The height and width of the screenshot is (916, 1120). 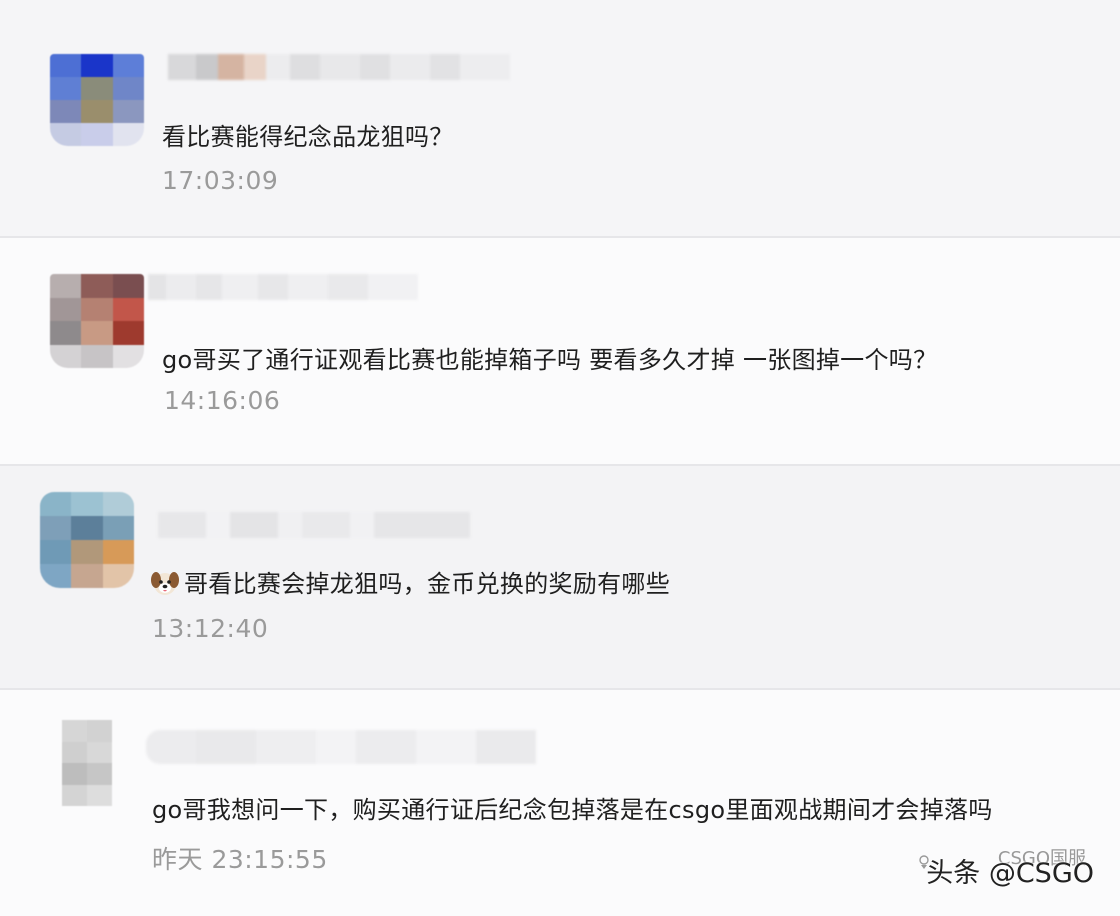 What do you see at coordinates (308, 137) in the screenshot?
I see `comment-message: 看比赛能得纪念品龙狙吗？` at bounding box center [308, 137].